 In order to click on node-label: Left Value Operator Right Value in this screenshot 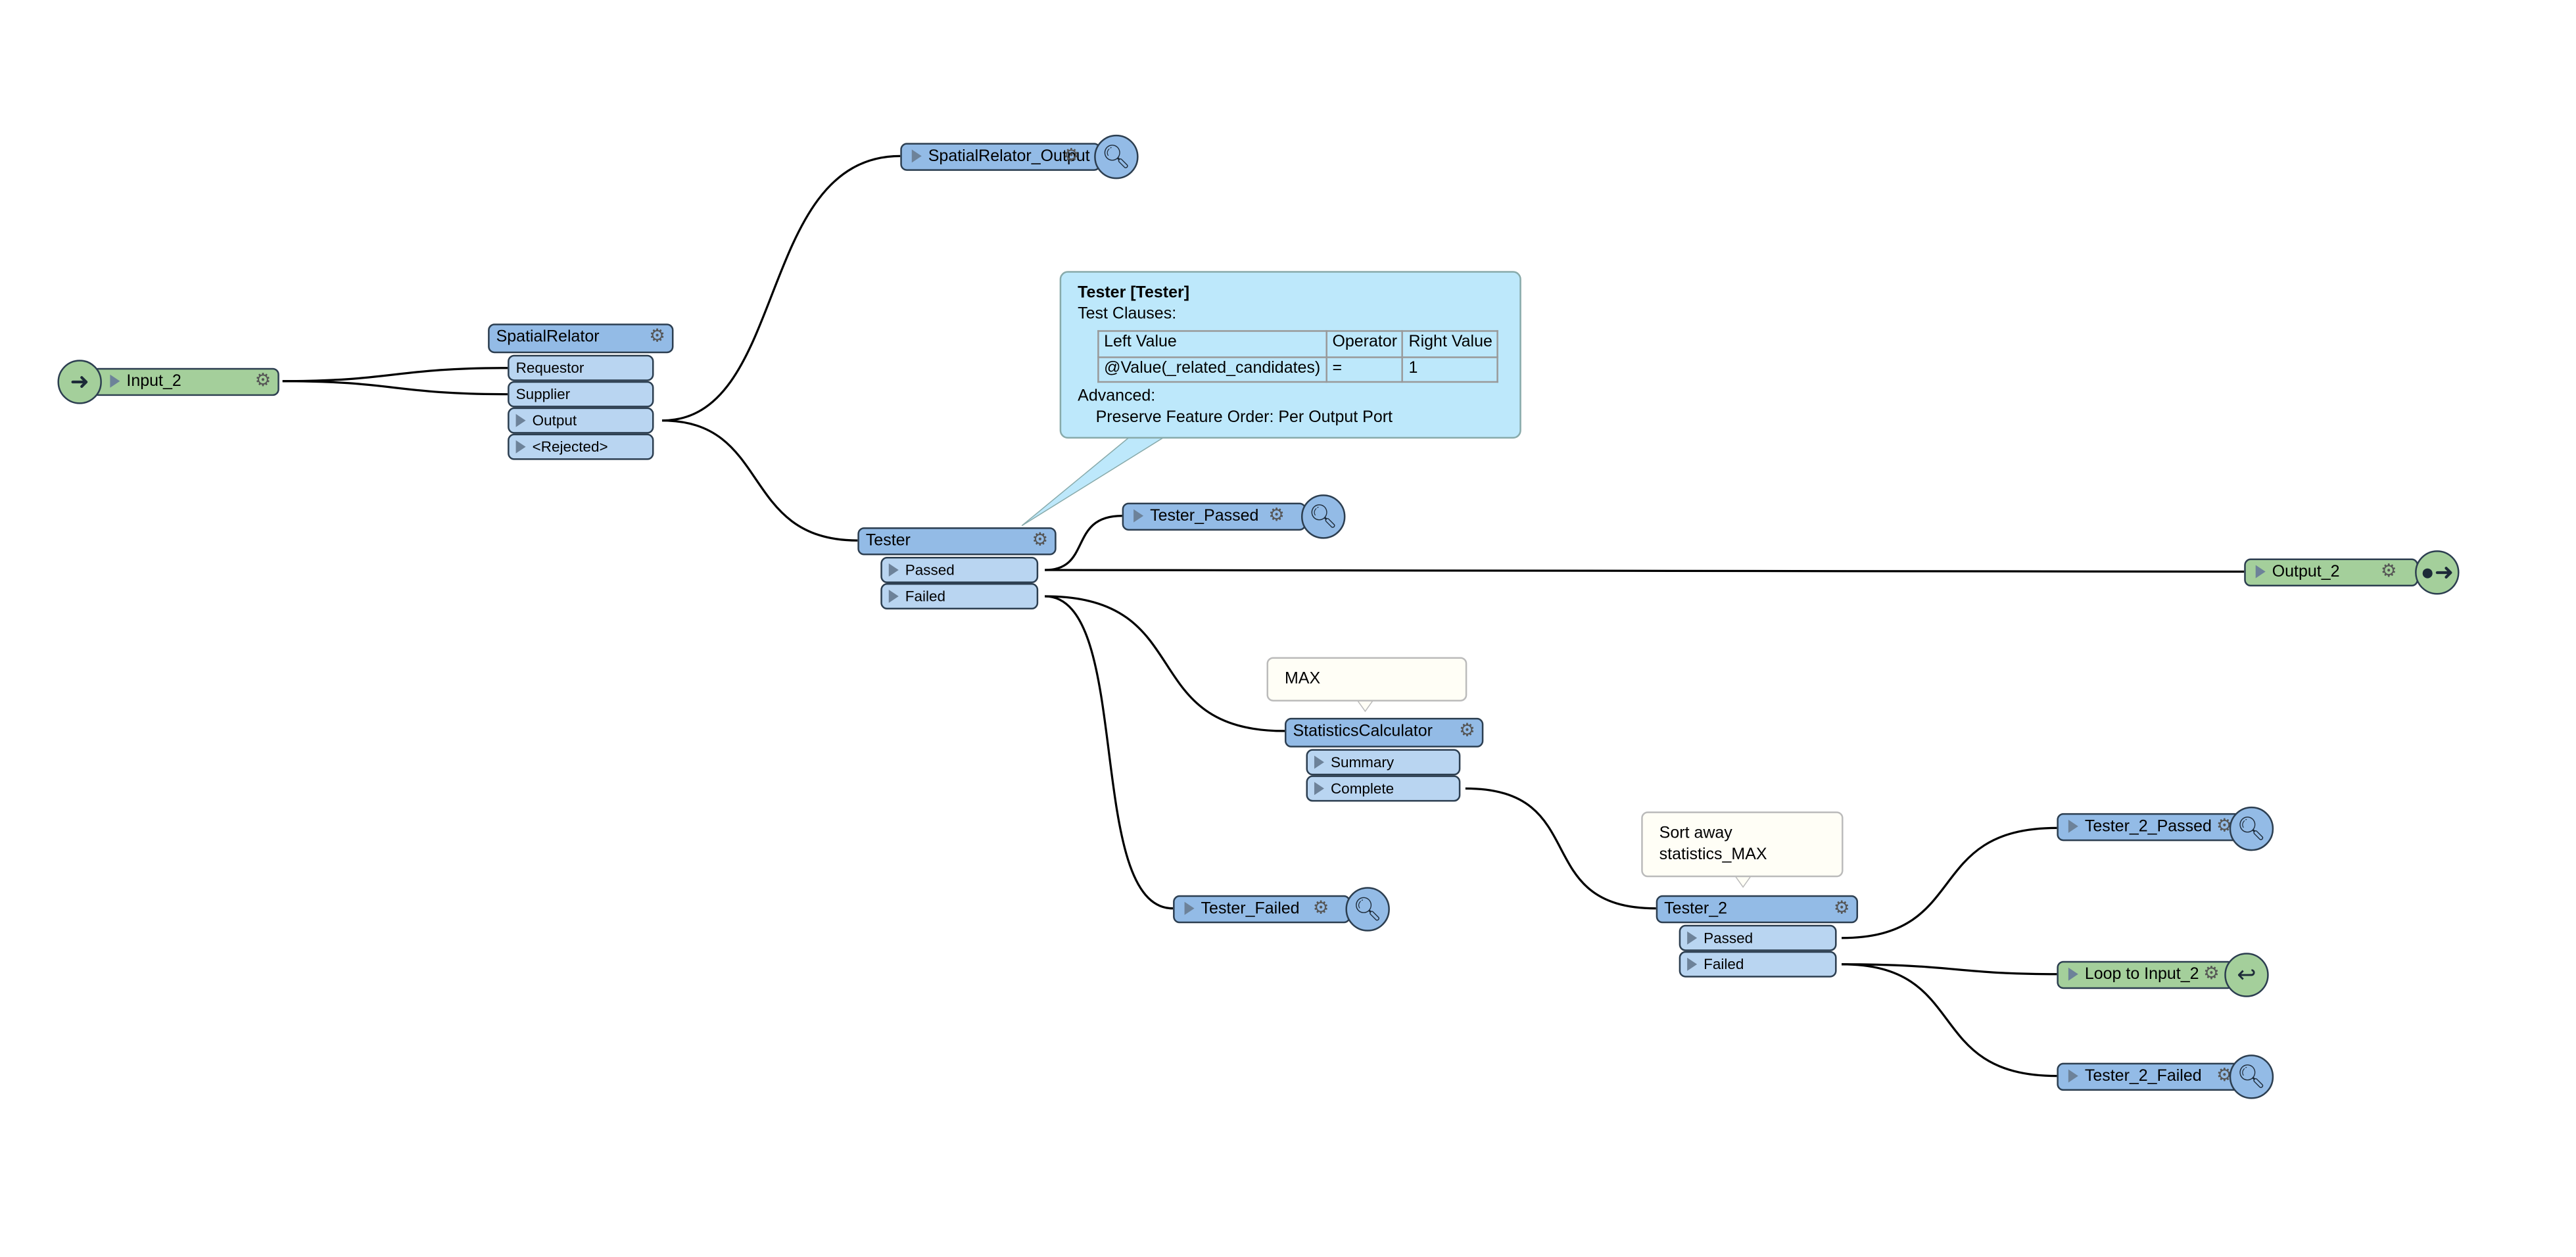, I will do `click(1298, 344)`.